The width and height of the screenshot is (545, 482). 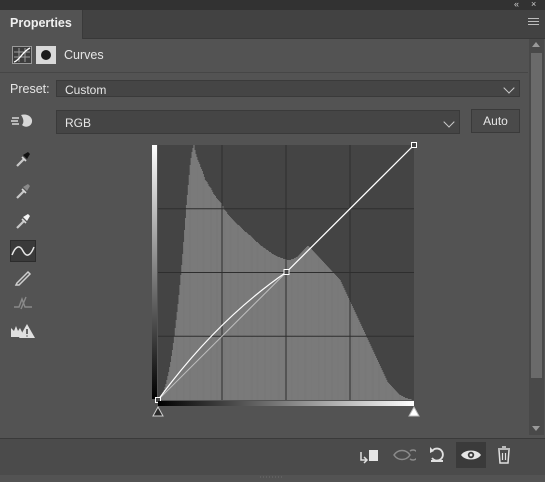 I want to click on collapse-panel-icon: «, so click(x=516, y=4).